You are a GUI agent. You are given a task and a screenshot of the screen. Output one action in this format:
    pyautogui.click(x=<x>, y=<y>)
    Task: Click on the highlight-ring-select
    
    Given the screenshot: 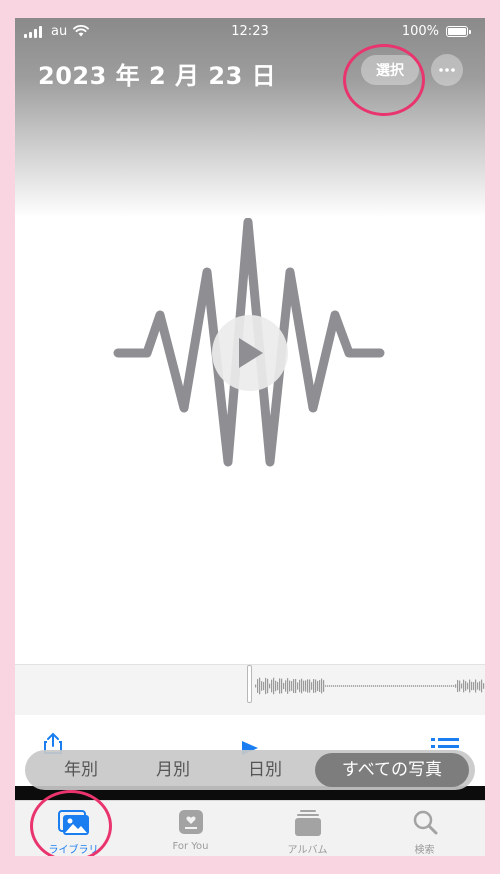 What is the action you would take?
    pyautogui.click(x=384, y=80)
    